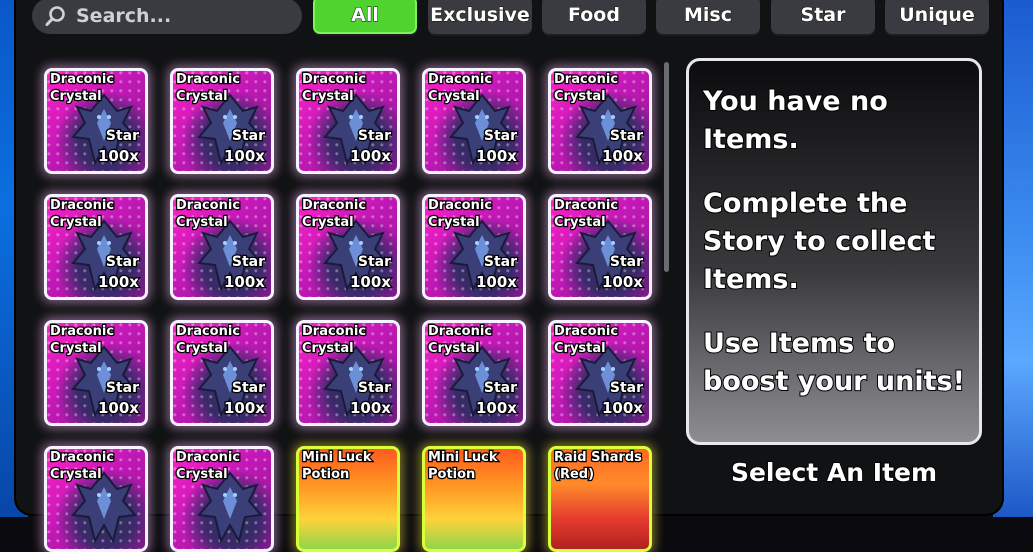 The height and width of the screenshot is (552, 1033). I want to click on search-icon, so click(55, 16).